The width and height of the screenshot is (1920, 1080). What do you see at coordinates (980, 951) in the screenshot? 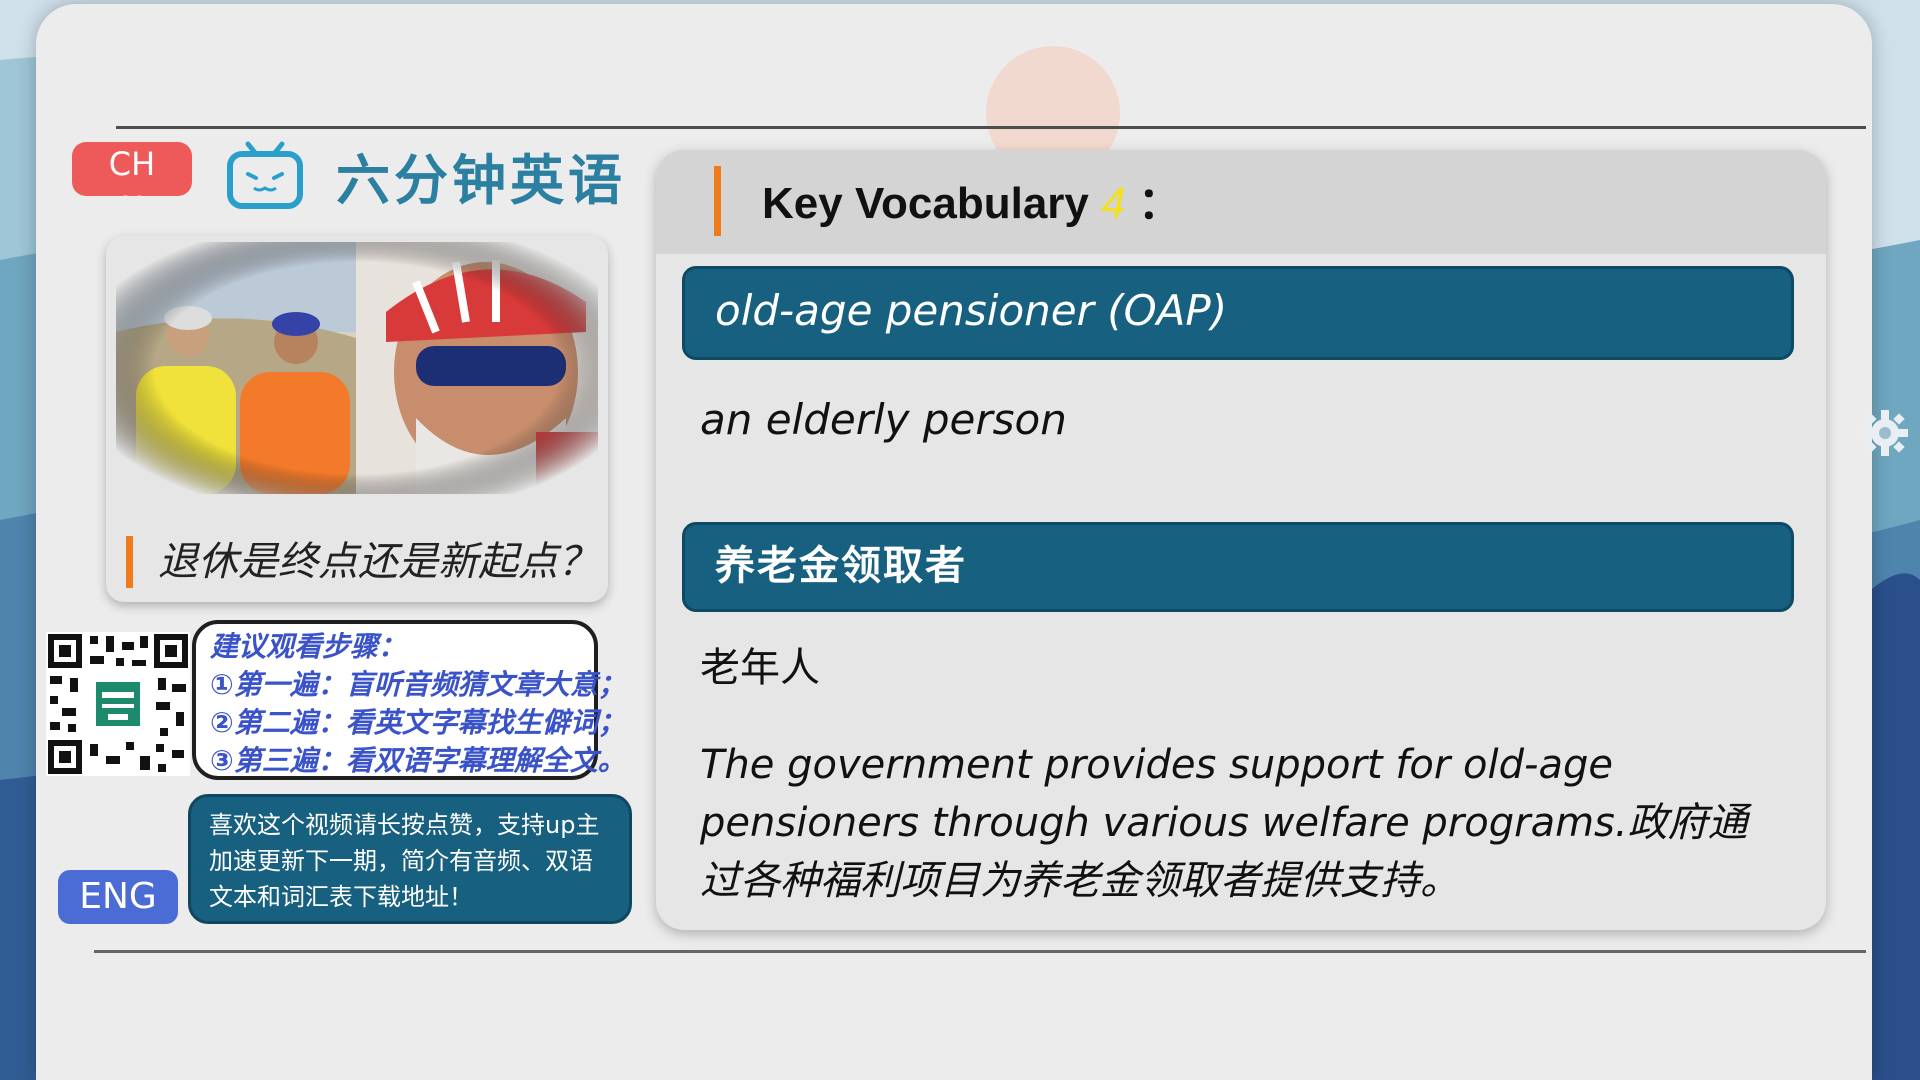
I see `bottom-divider` at bounding box center [980, 951].